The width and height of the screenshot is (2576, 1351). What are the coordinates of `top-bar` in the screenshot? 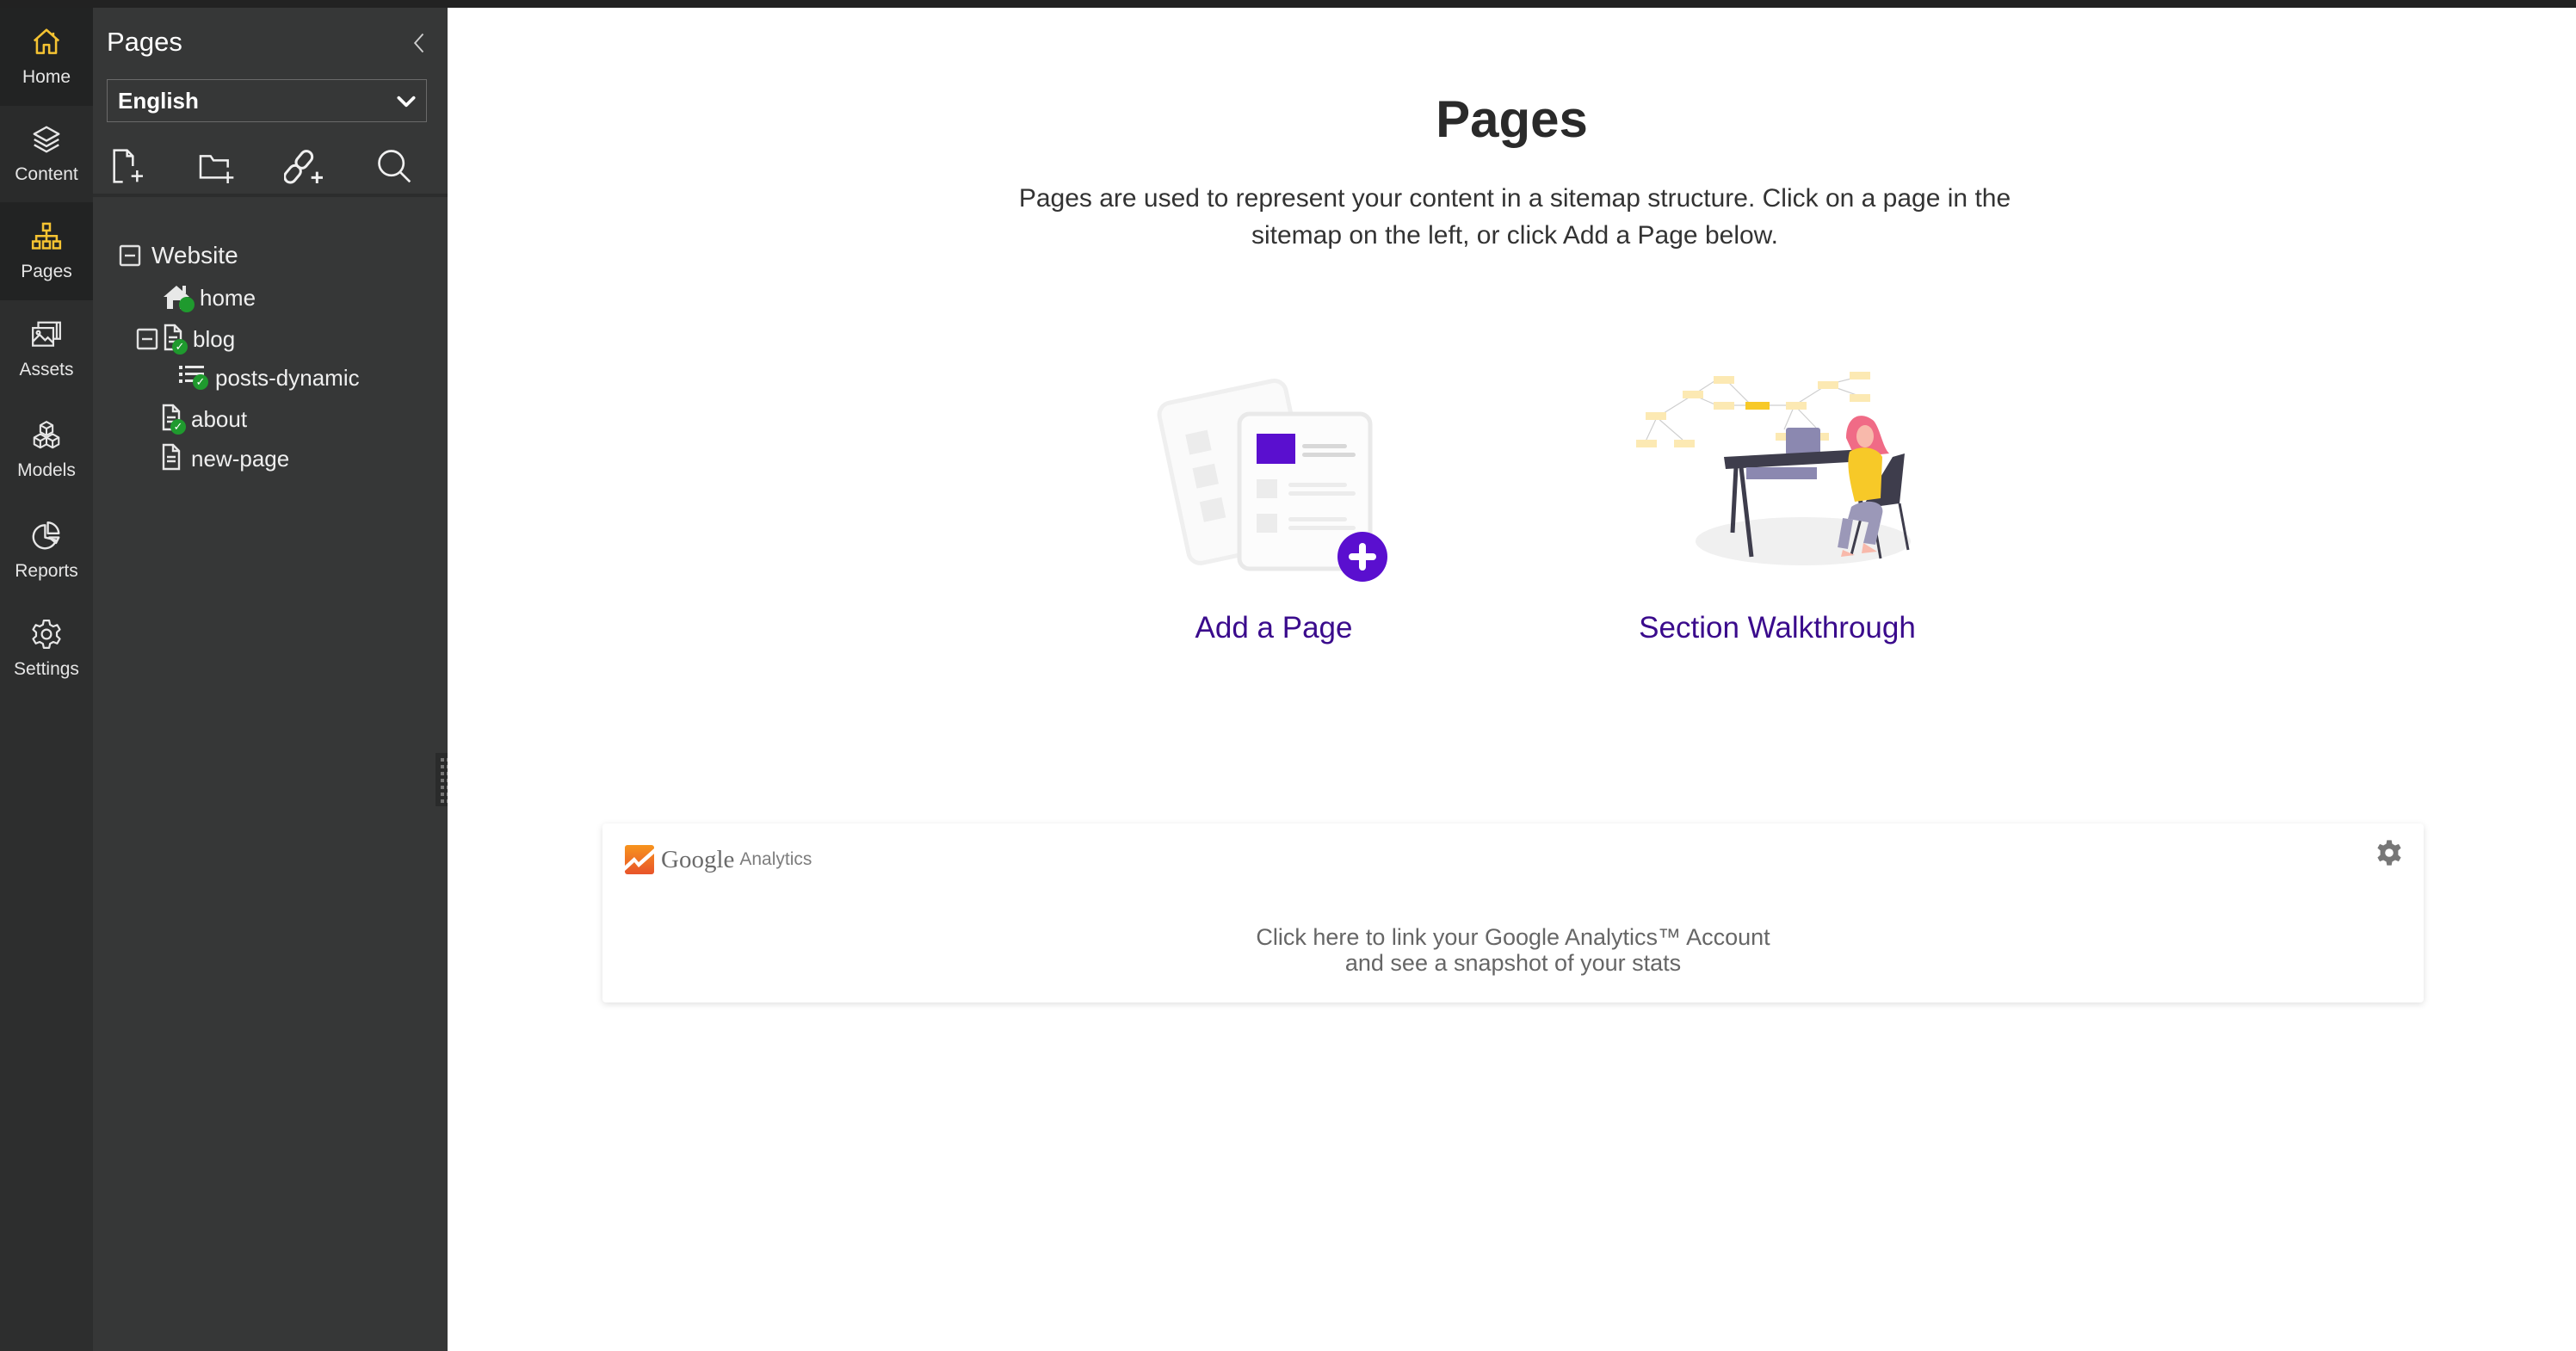 It's located at (1288, 4).